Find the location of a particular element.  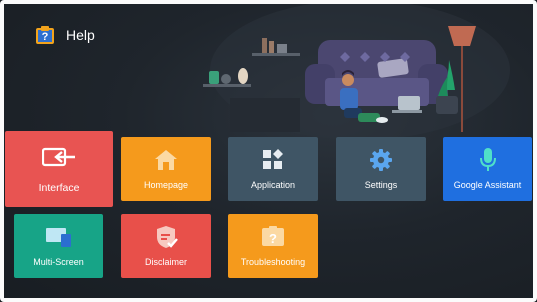

tile-google-assistant: Google Assistant is located at coordinates (487, 169).